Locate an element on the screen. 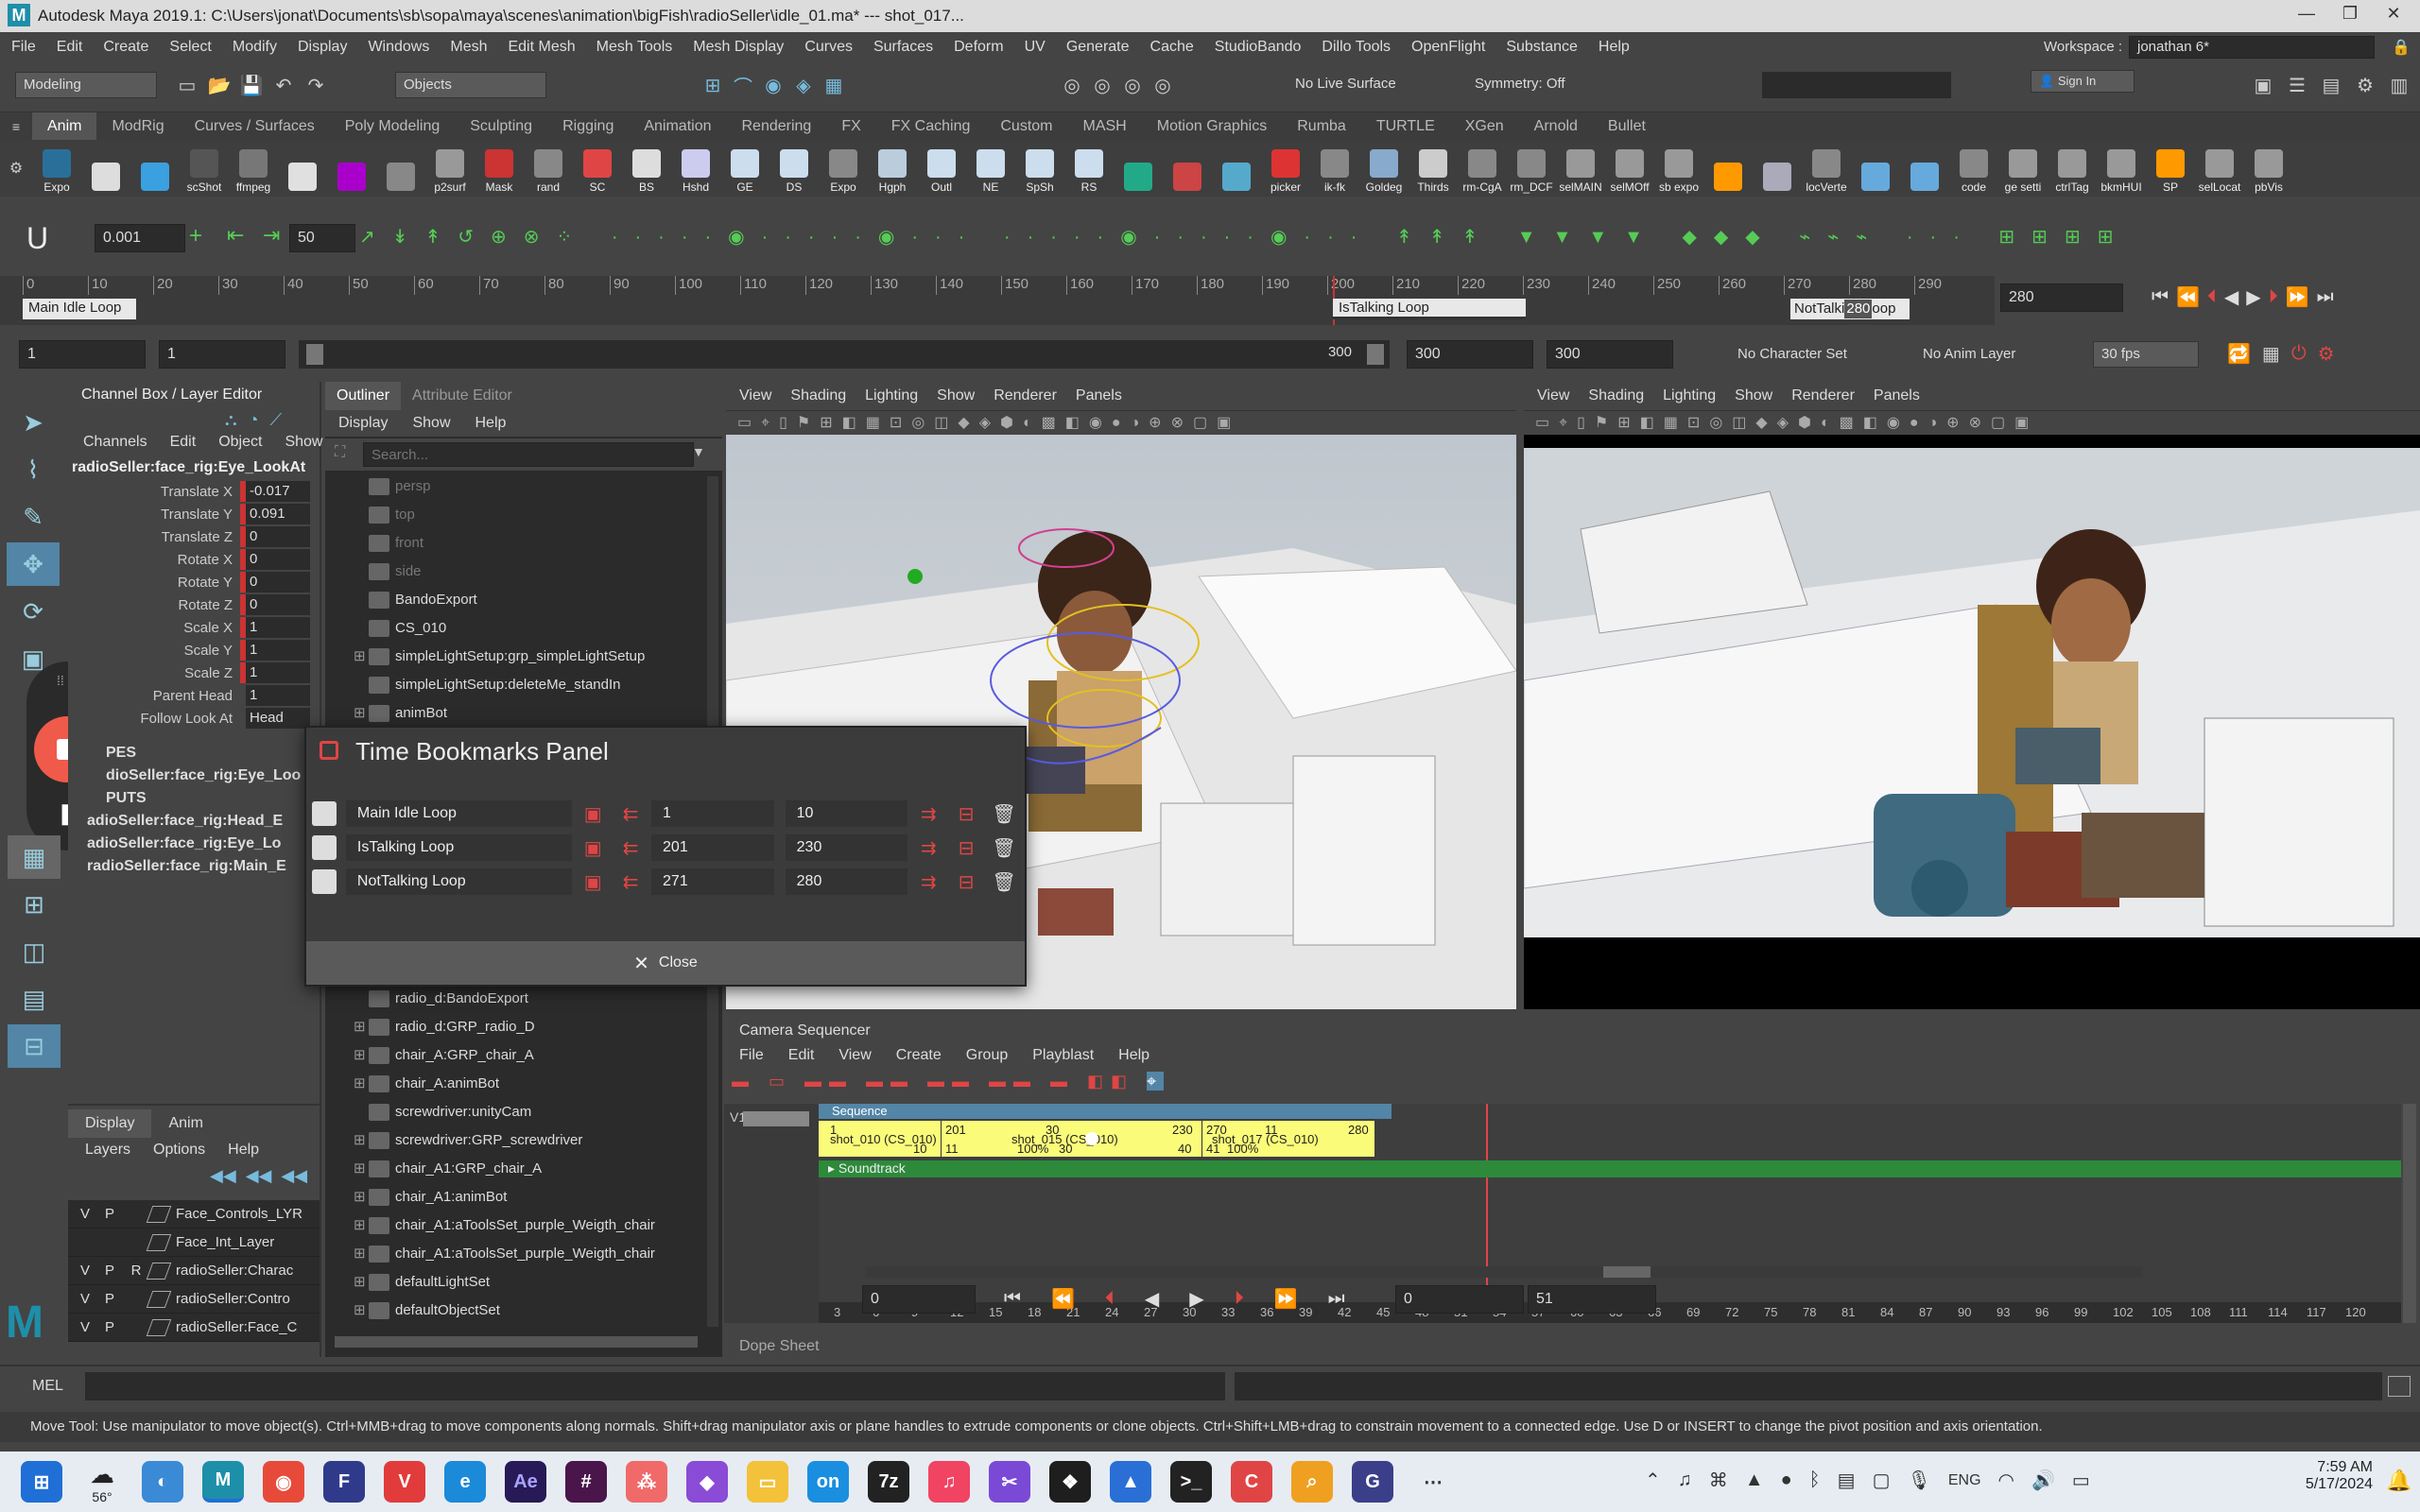 Image resolution: width=2420 pixels, height=1512 pixels. layer-name: radioSeller:Contro is located at coordinates (233, 1299).